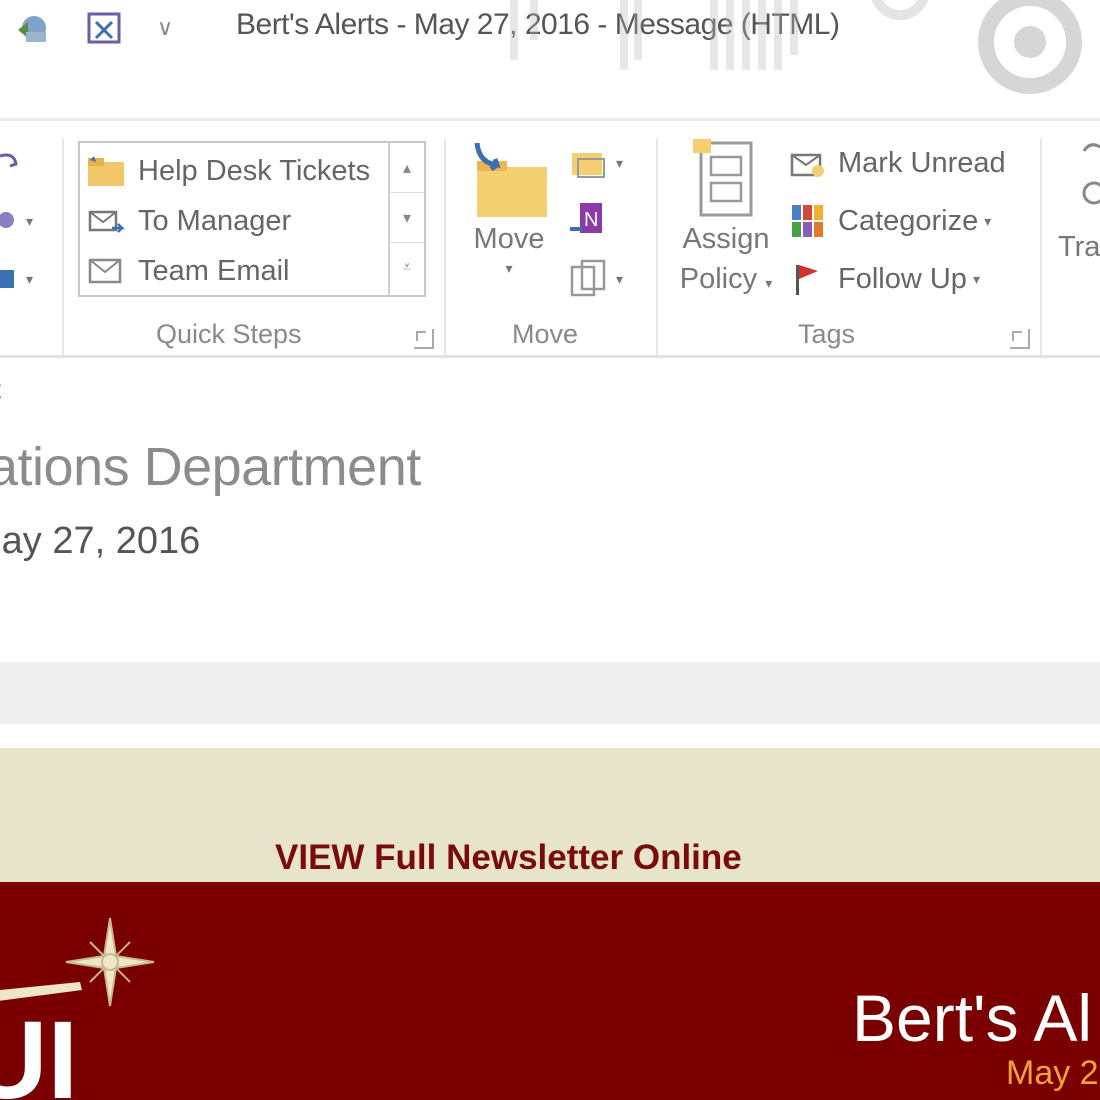 The height and width of the screenshot is (1100, 1100). What do you see at coordinates (510, 179) in the screenshot?
I see `move-folder-icon` at bounding box center [510, 179].